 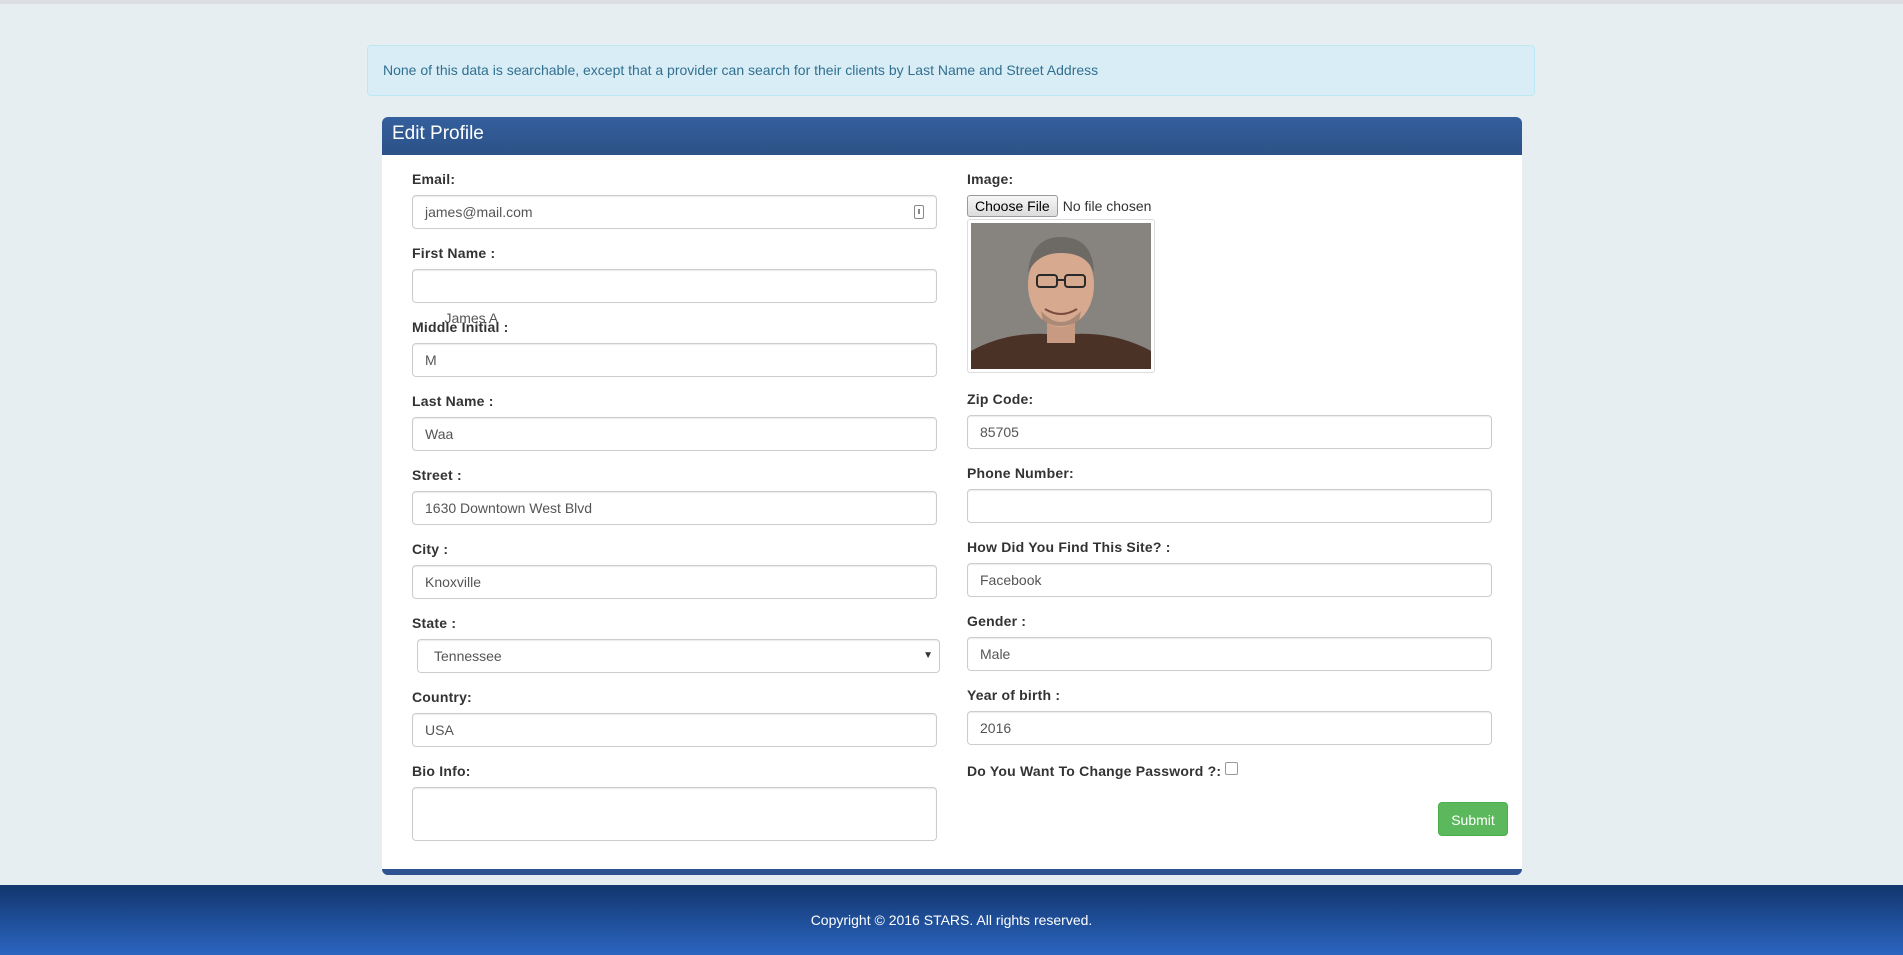 I want to click on city-group: City : Knoxville, so click(x=674, y=570).